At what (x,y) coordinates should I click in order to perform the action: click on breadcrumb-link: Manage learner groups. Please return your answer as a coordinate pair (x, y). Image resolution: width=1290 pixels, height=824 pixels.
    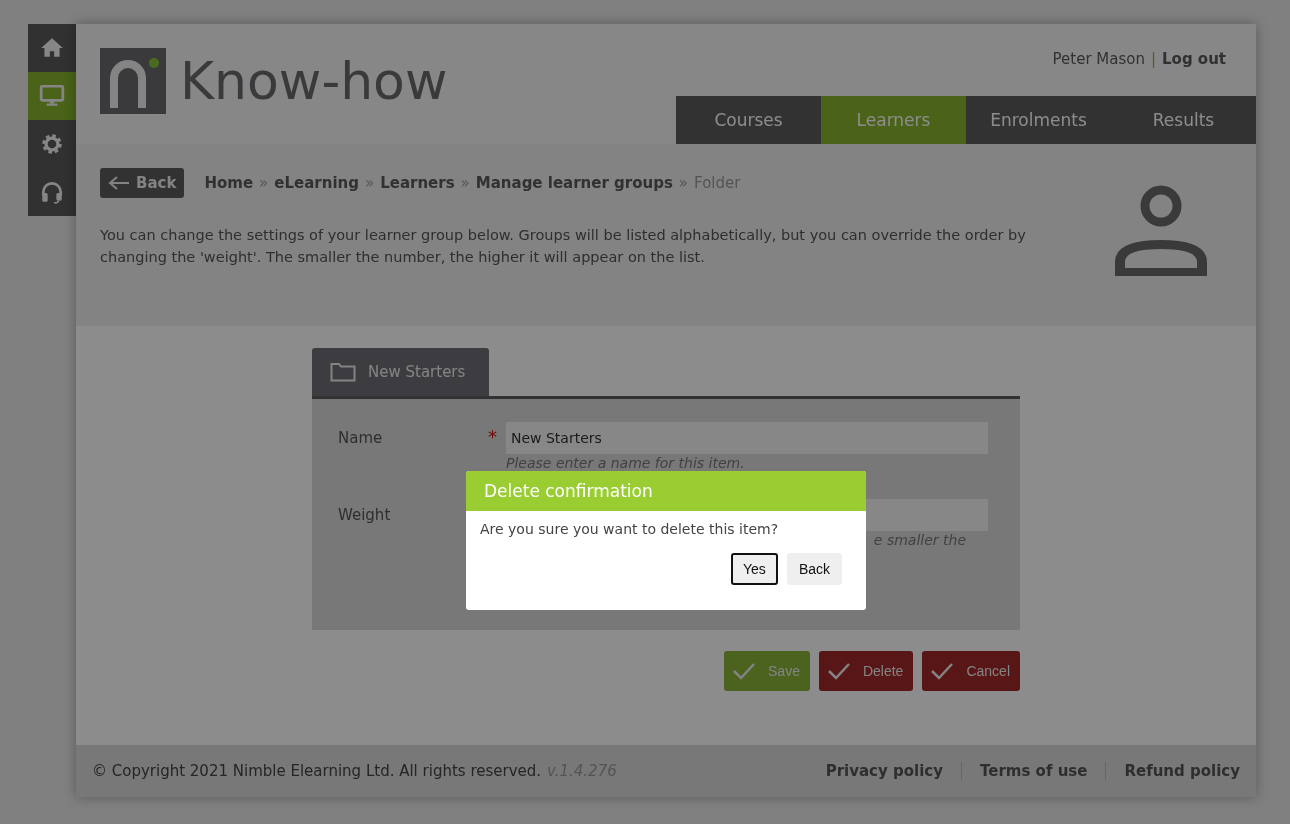
    Looking at the image, I should click on (574, 183).